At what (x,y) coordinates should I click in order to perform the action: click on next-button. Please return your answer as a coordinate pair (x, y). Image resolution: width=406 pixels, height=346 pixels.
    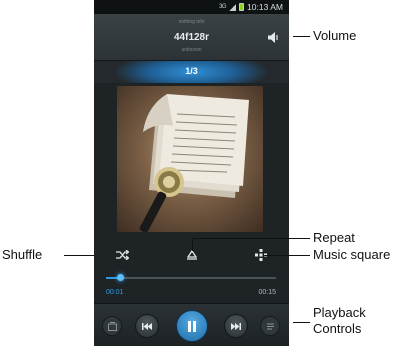
    Looking at the image, I should click on (236, 326).